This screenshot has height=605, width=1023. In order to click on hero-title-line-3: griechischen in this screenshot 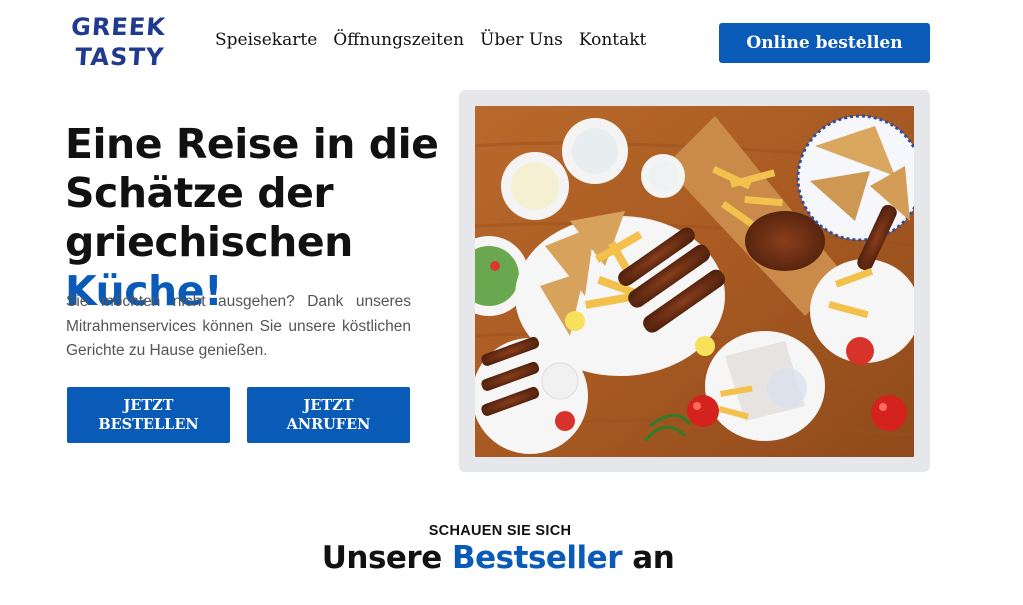, I will do `click(209, 242)`.